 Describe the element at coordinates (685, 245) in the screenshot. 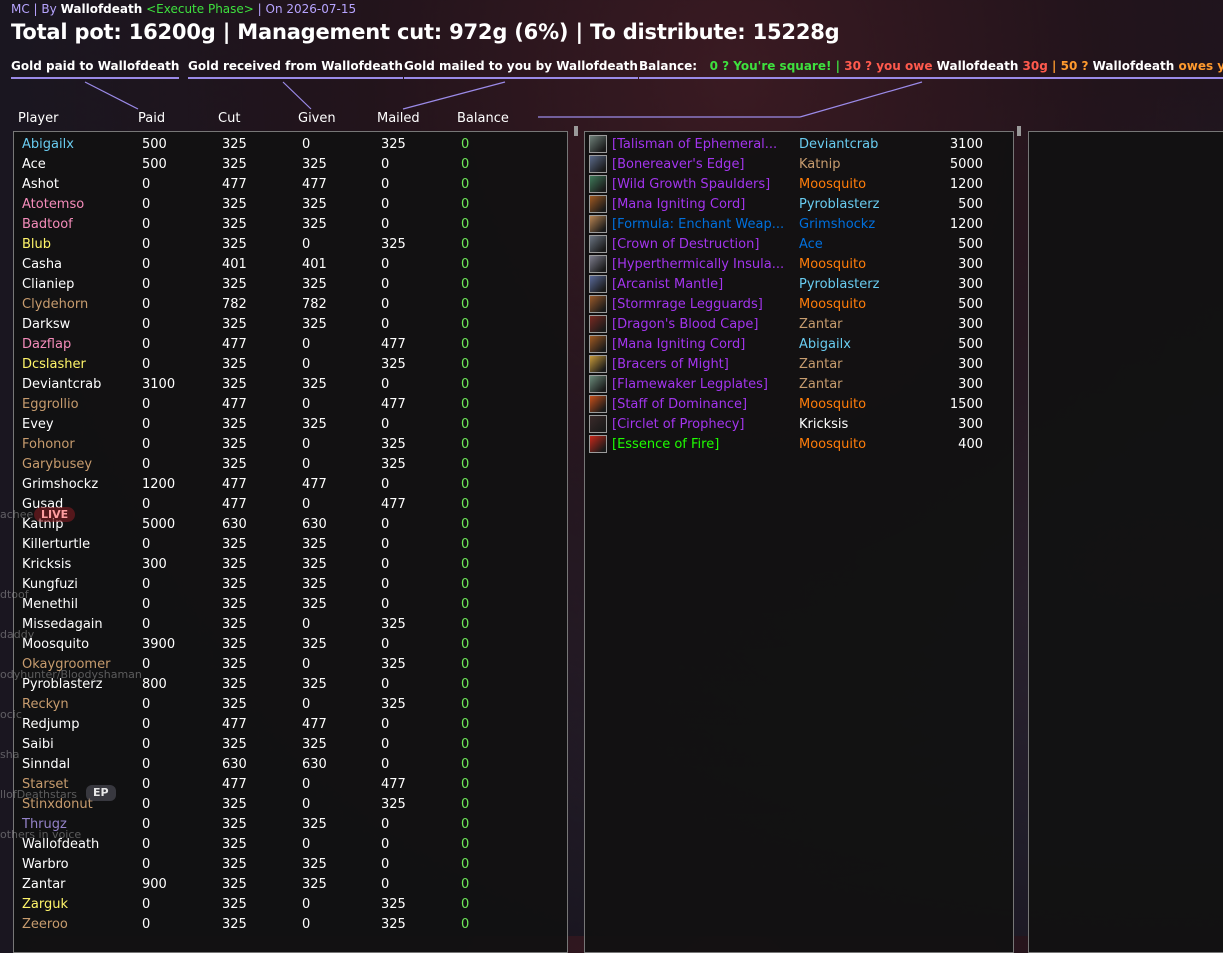

I see `item-link: [Crown of Destruction]` at that location.